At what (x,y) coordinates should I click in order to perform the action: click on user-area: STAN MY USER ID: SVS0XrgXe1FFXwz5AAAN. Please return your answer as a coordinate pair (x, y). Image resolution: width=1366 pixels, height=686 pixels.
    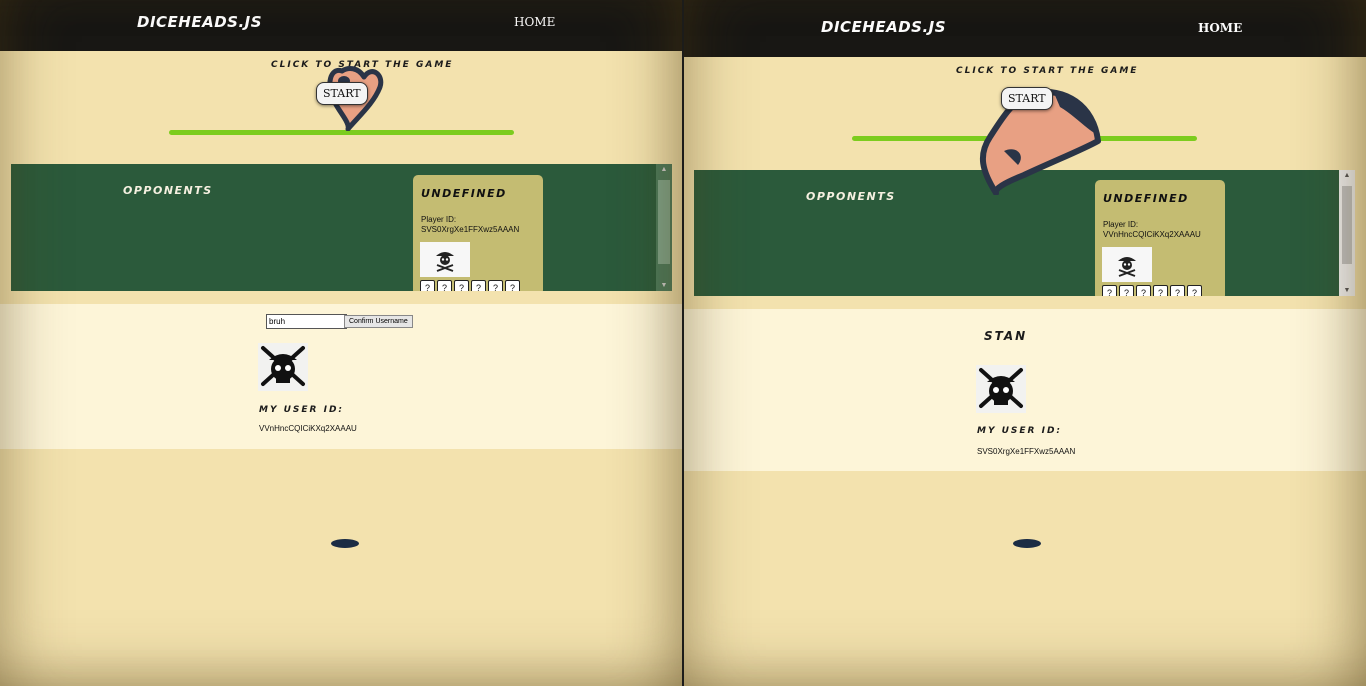
    Looking at the image, I should click on (1025, 390).